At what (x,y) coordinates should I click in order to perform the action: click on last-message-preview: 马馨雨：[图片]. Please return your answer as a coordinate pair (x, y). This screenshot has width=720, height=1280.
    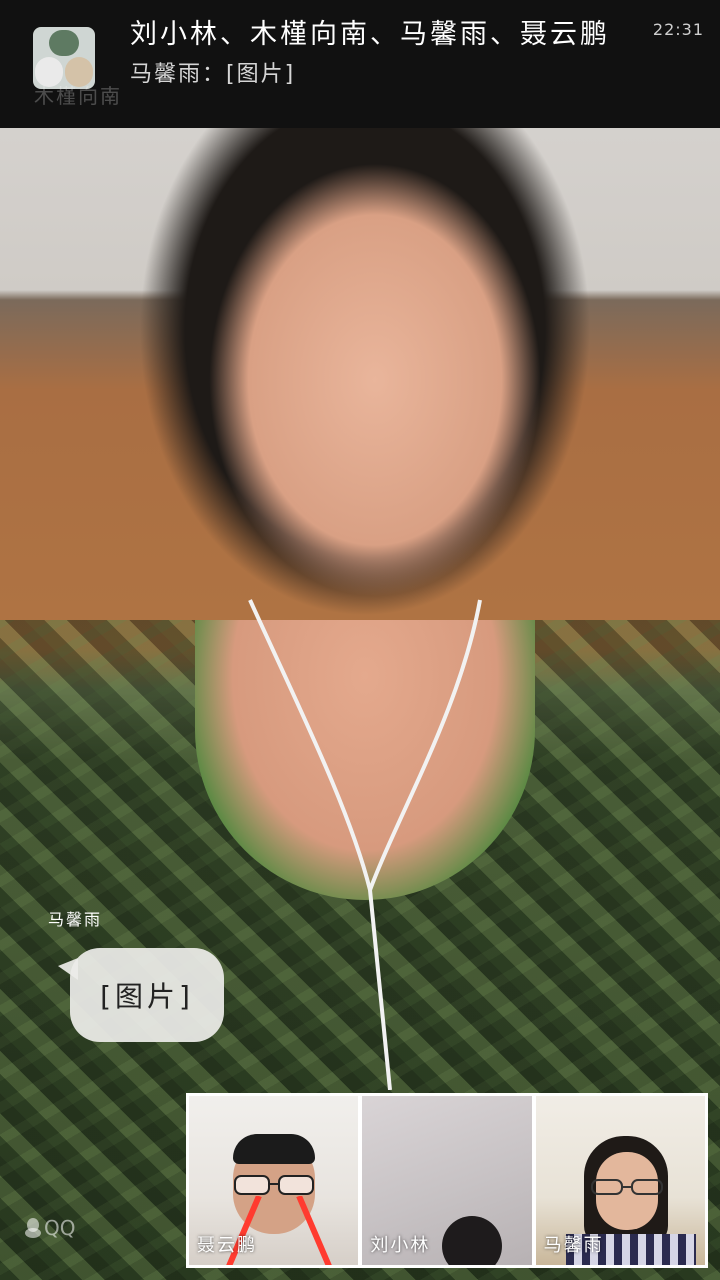
    Looking at the image, I should click on (213, 74).